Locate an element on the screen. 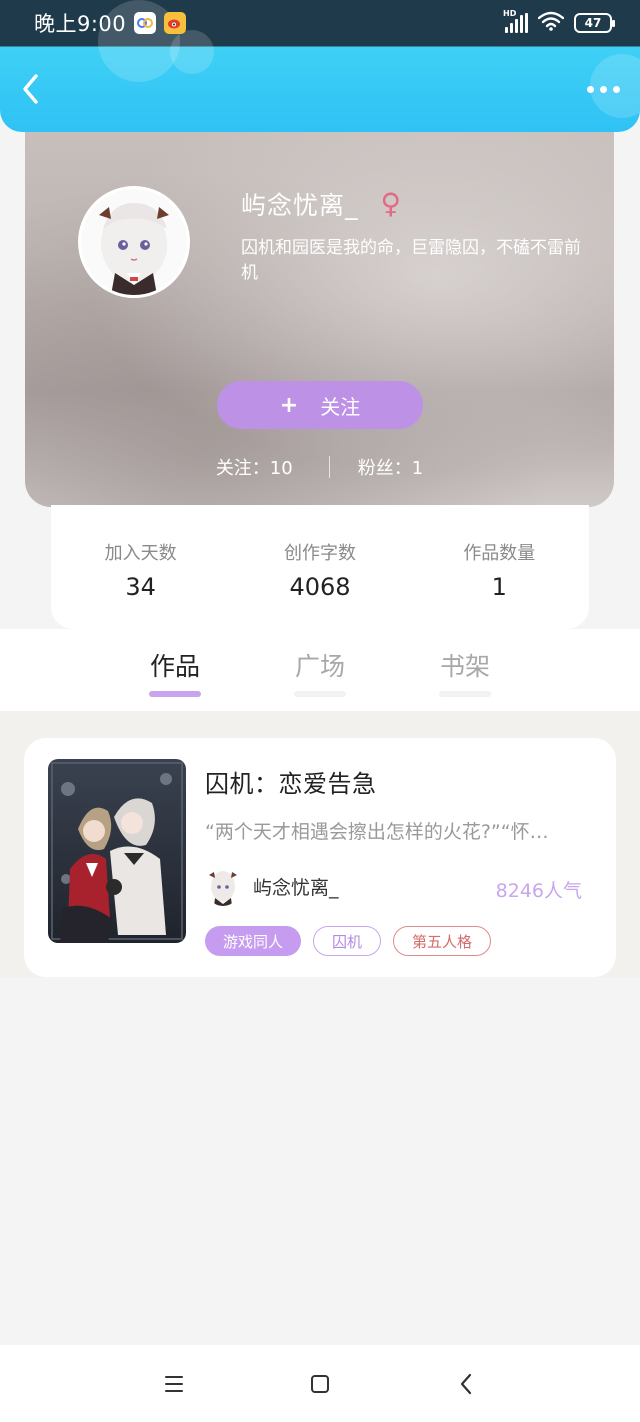 Image resolution: width=640 pixels, height=1422 pixels. back-triangle-icon is located at coordinates (466, 1383).